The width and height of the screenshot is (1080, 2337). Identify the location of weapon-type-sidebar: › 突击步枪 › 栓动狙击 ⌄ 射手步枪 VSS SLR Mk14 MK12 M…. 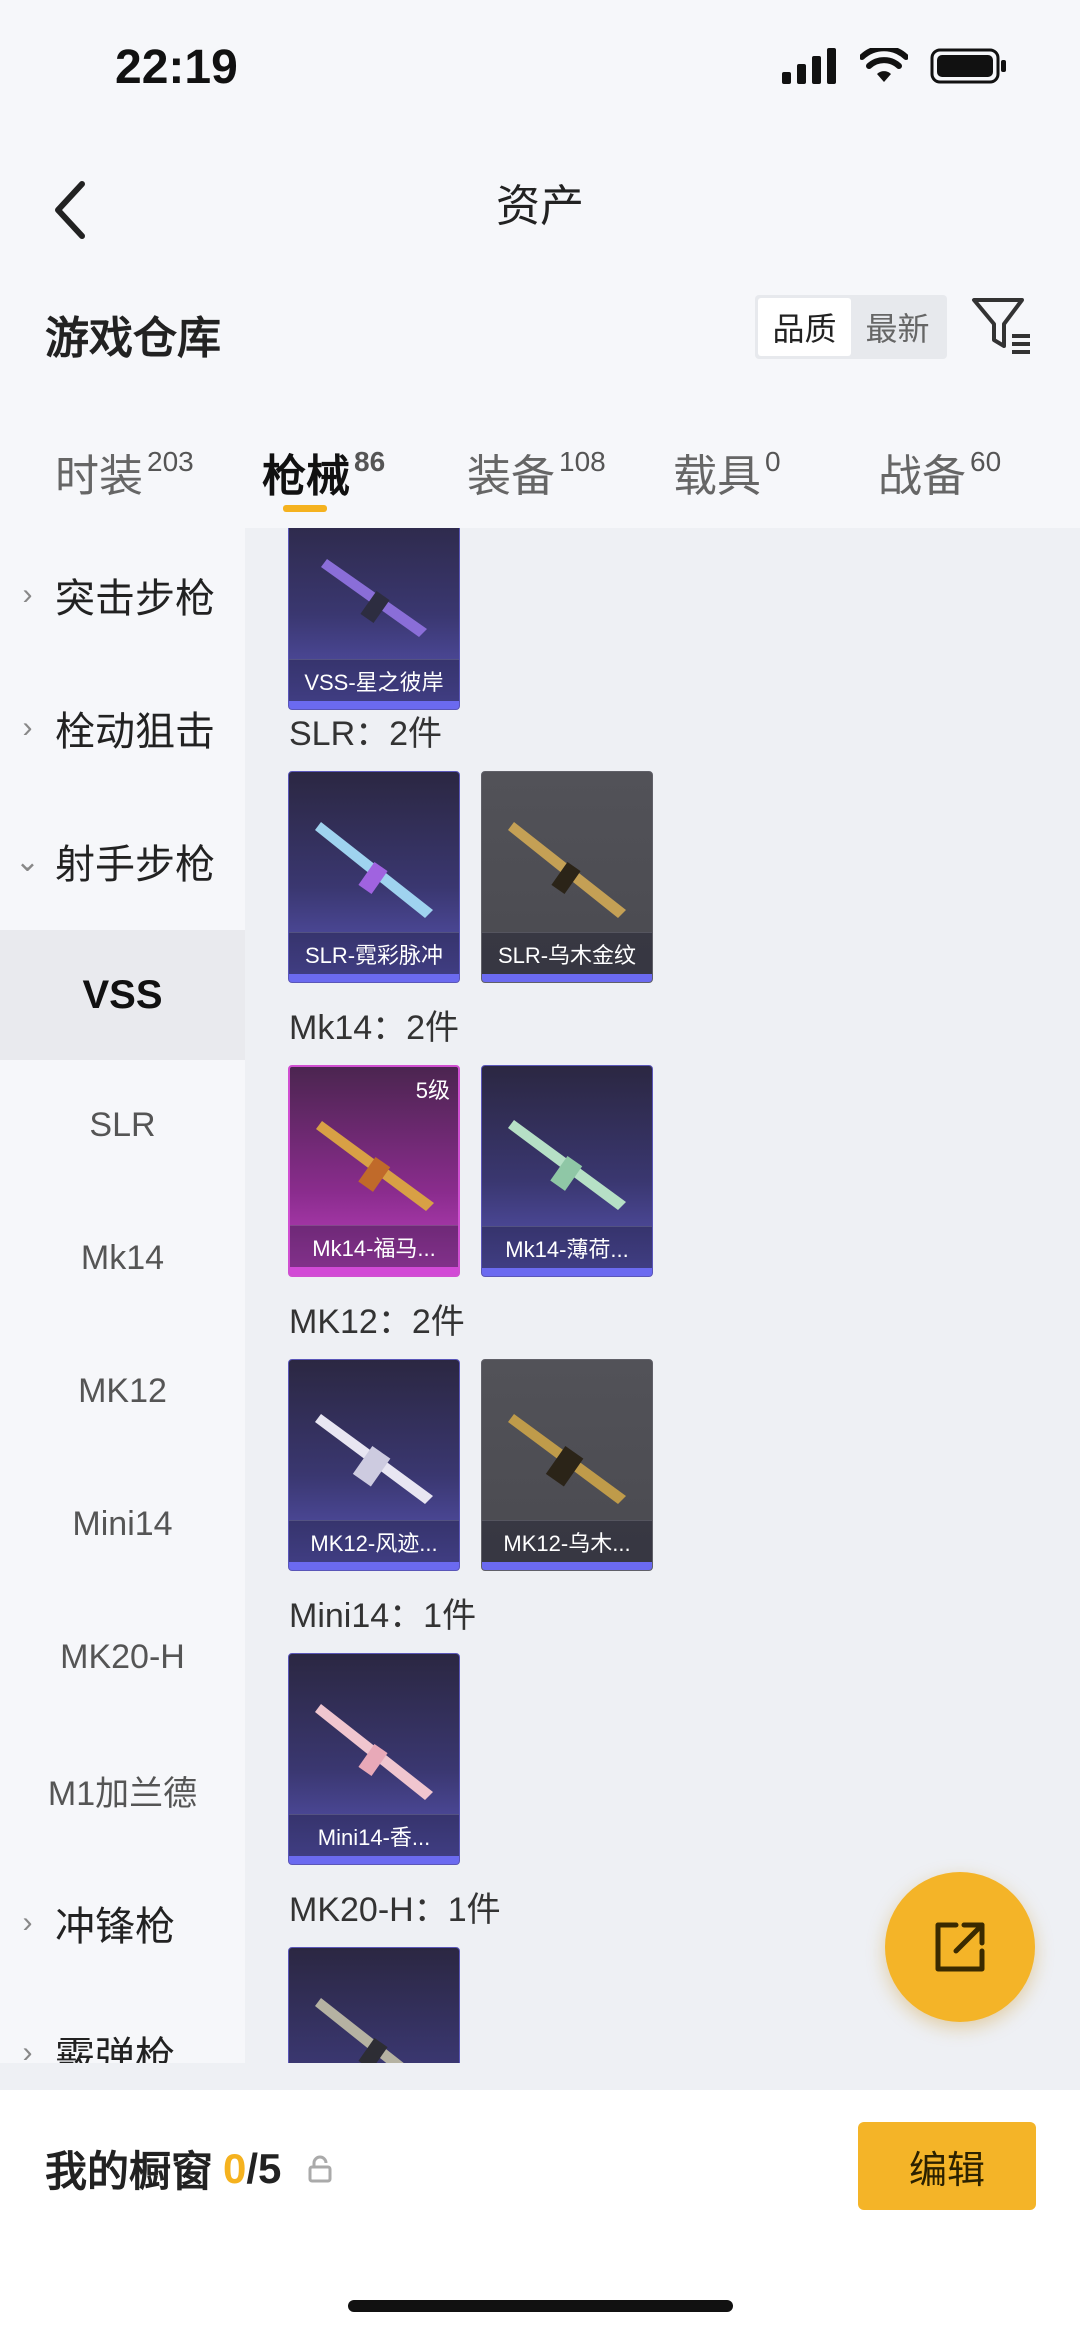
(122, 1295).